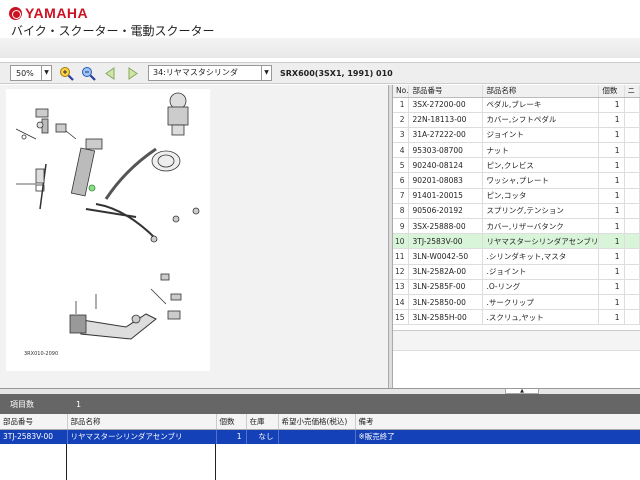  Describe the element at coordinates (516, 359) in the screenshot. I see `parts-list-empty-area` at that location.